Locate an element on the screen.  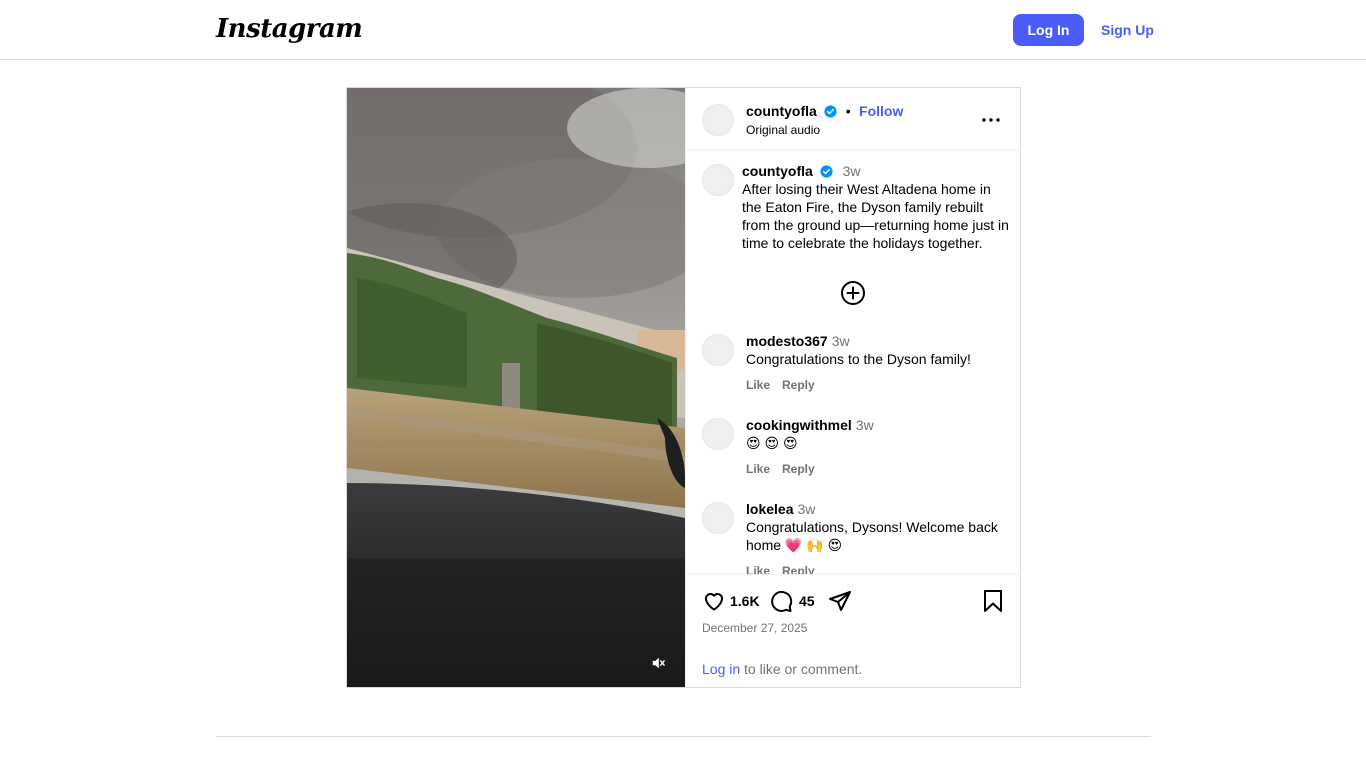
footer-divider is located at coordinates (683, 736).